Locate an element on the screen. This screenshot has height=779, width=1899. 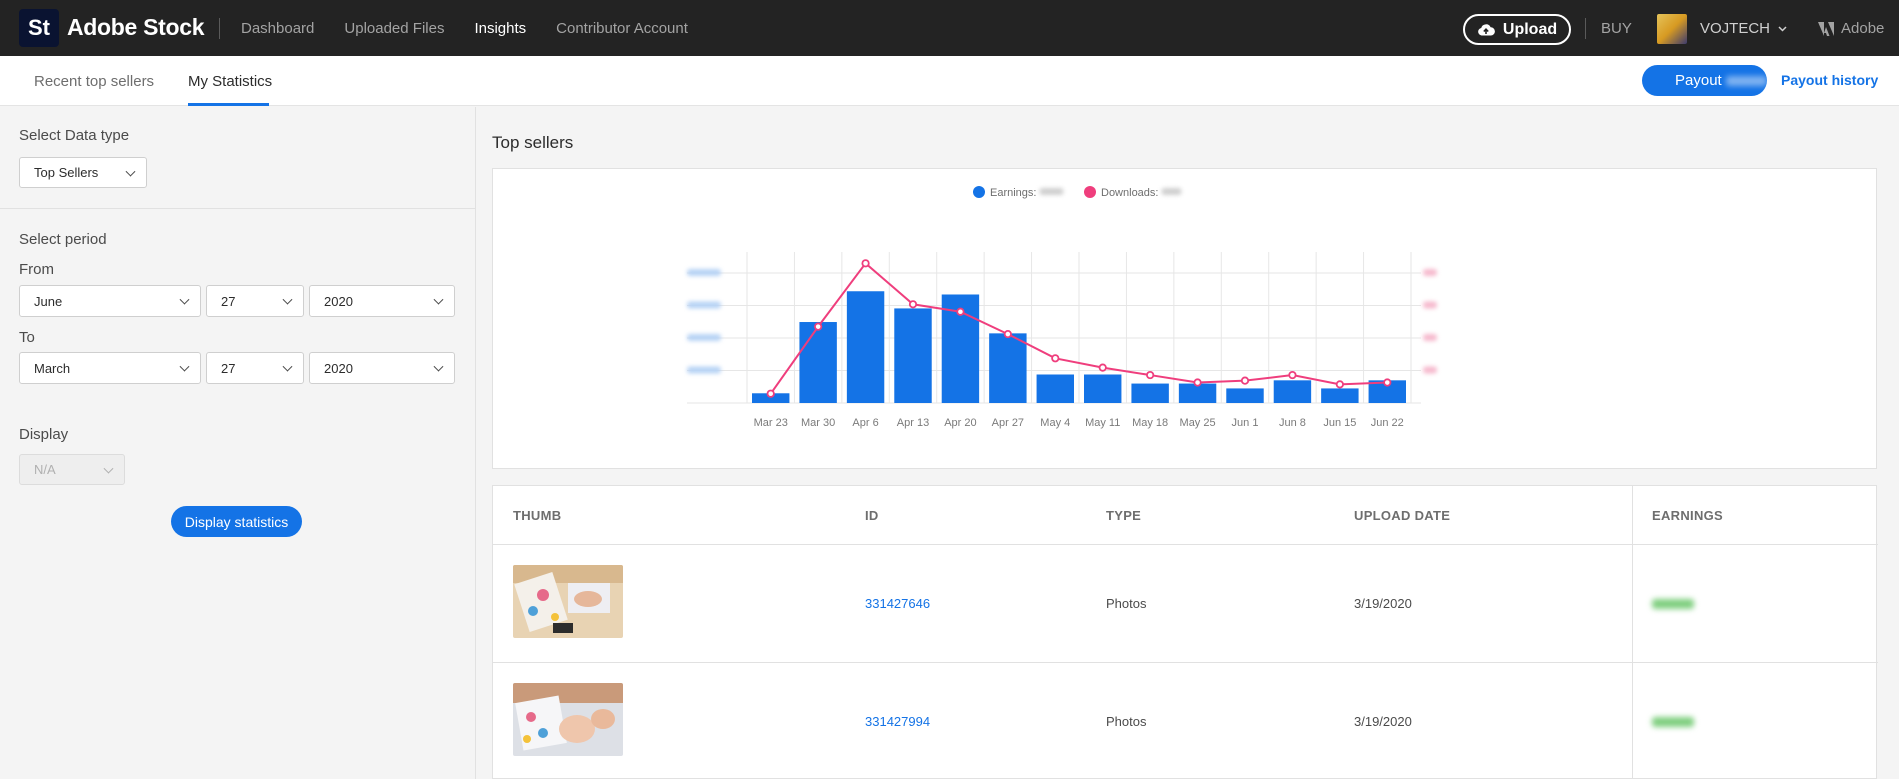
x-tick-label: Apr 20 is located at coordinates (960, 423).